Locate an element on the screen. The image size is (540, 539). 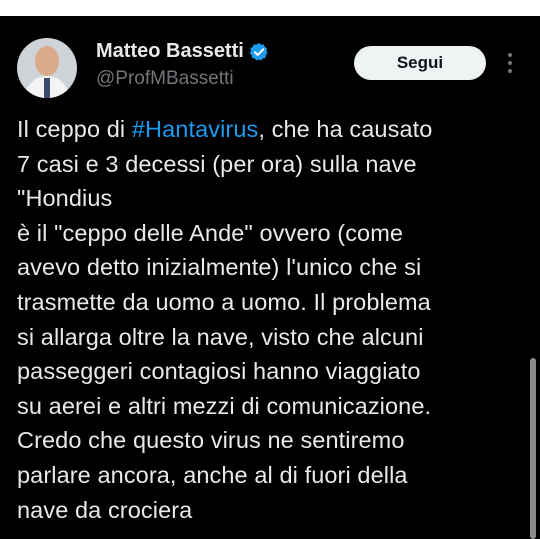
tweet-text-intro: Il ceppo di is located at coordinates (74, 129).